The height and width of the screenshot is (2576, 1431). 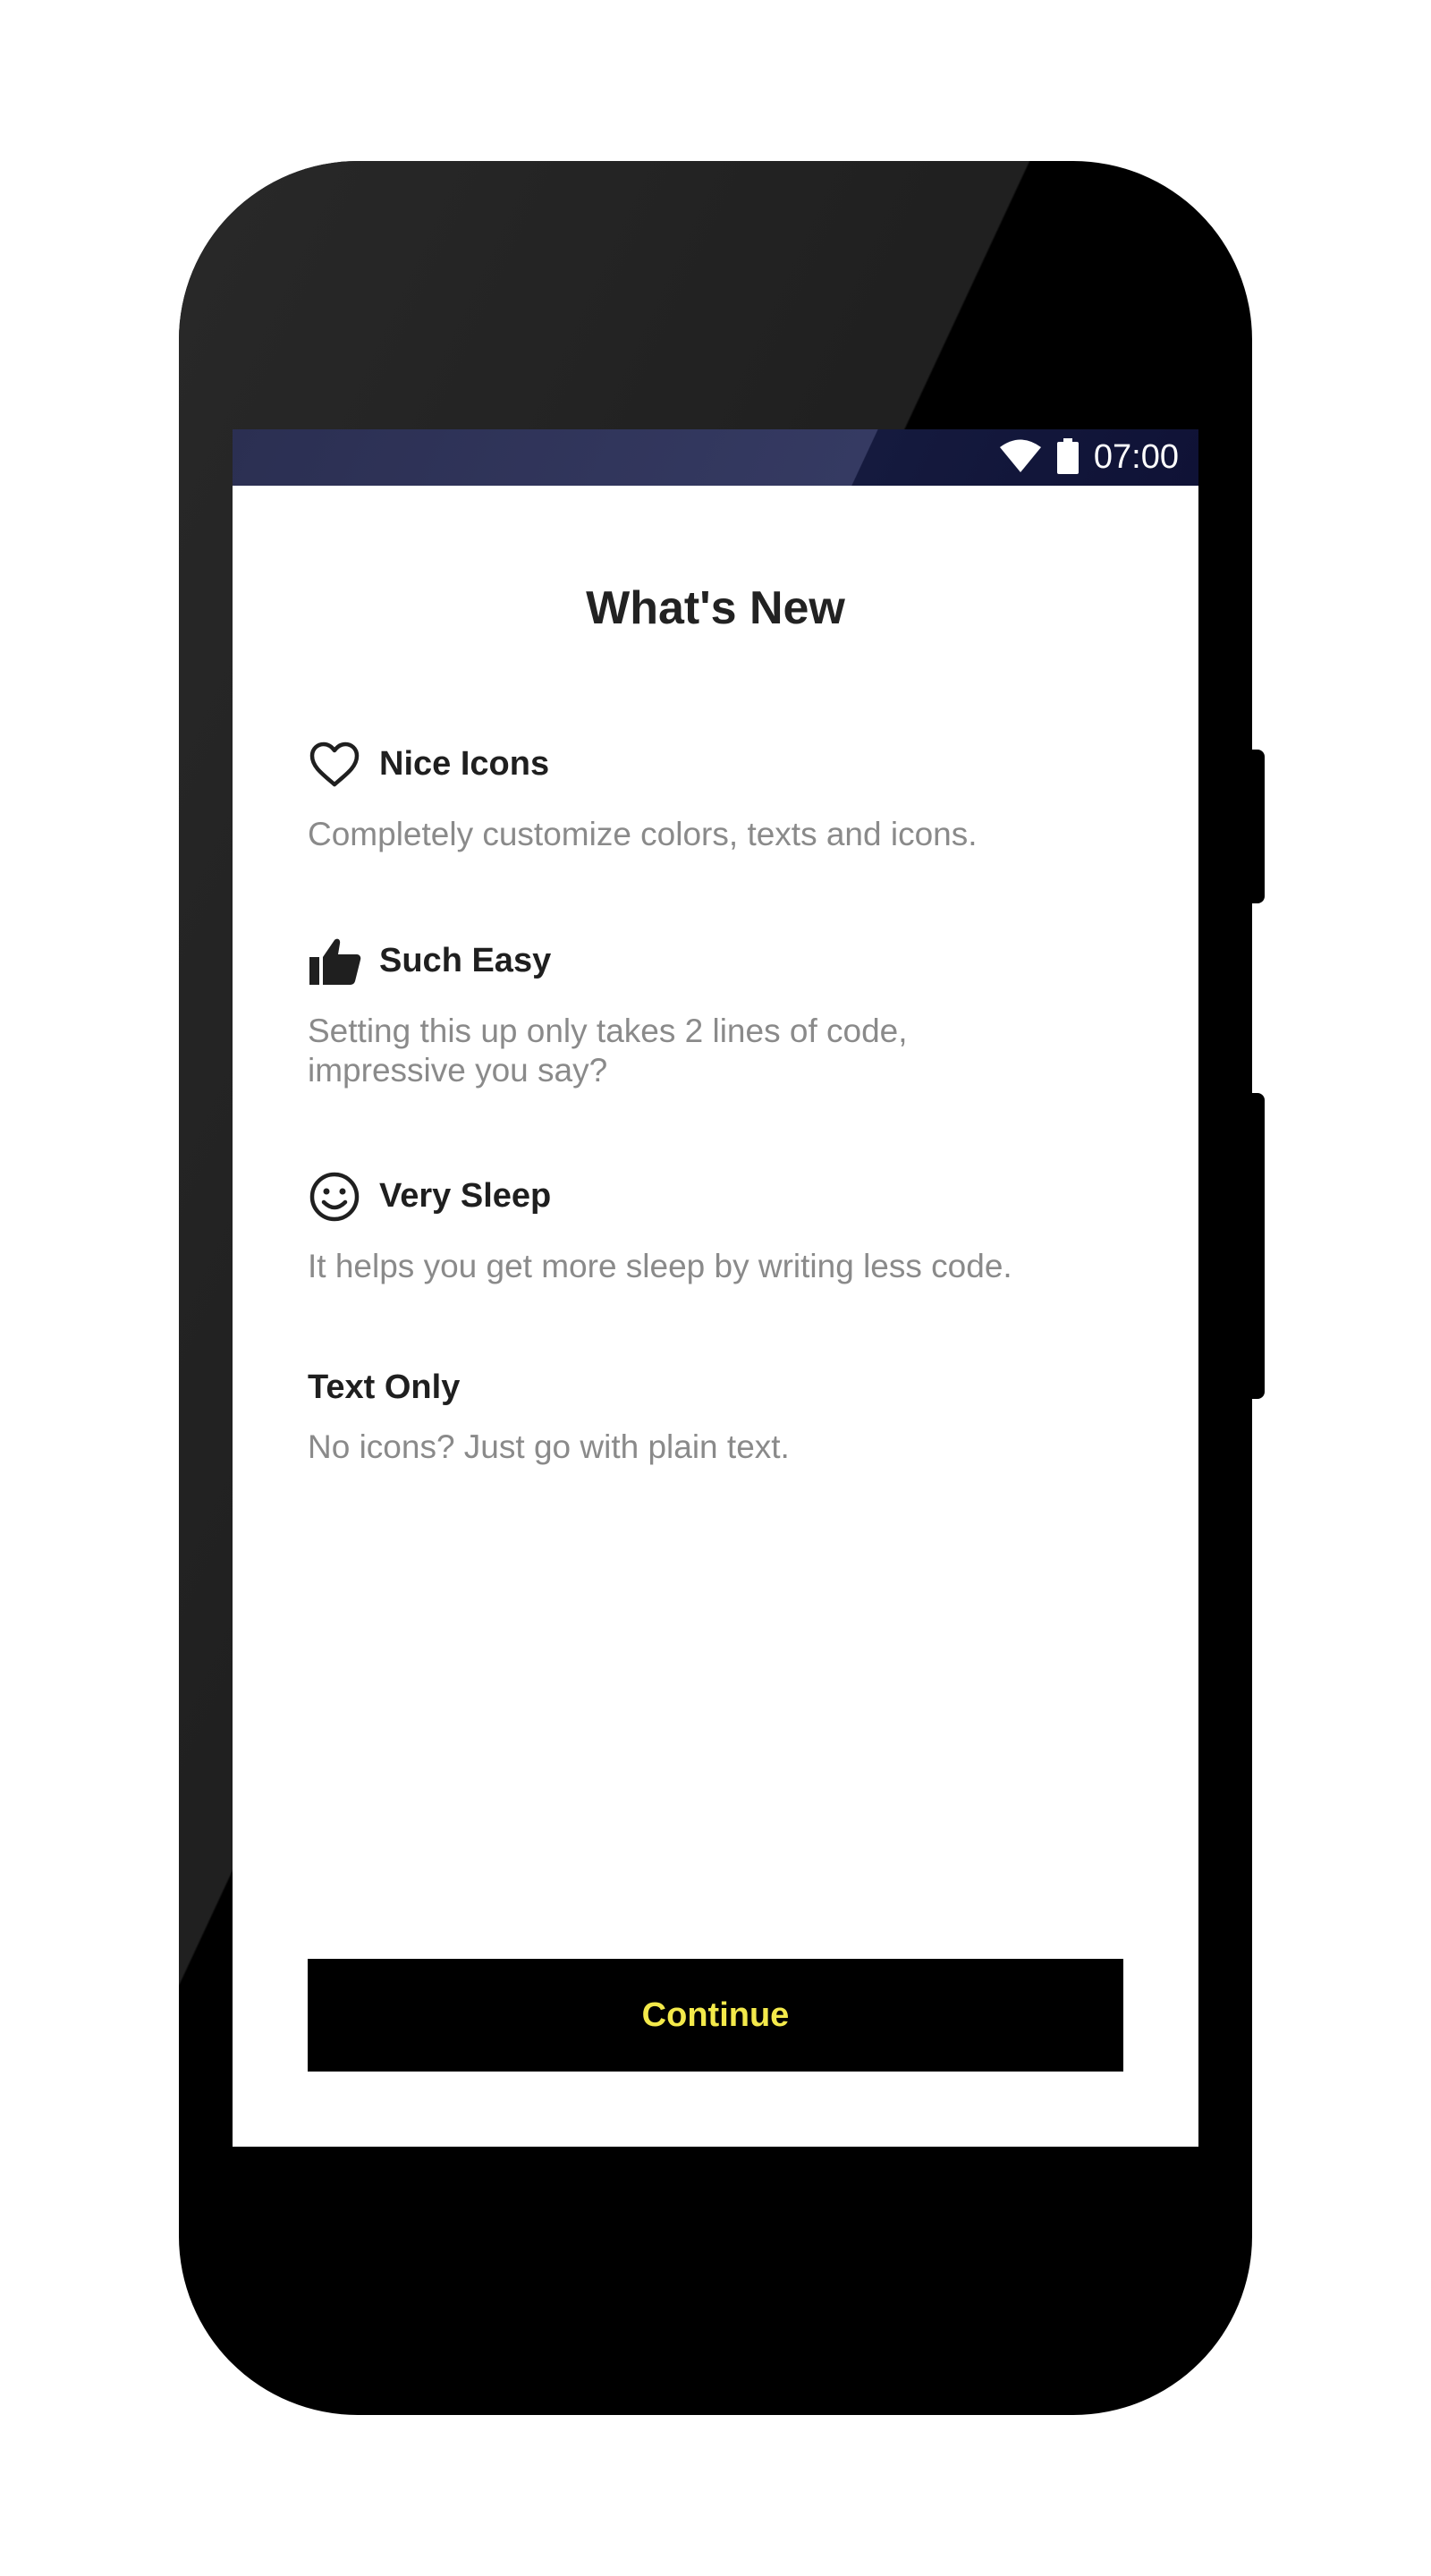 I want to click on feature-description: No icons? Just go with plain text., so click(x=549, y=1446).